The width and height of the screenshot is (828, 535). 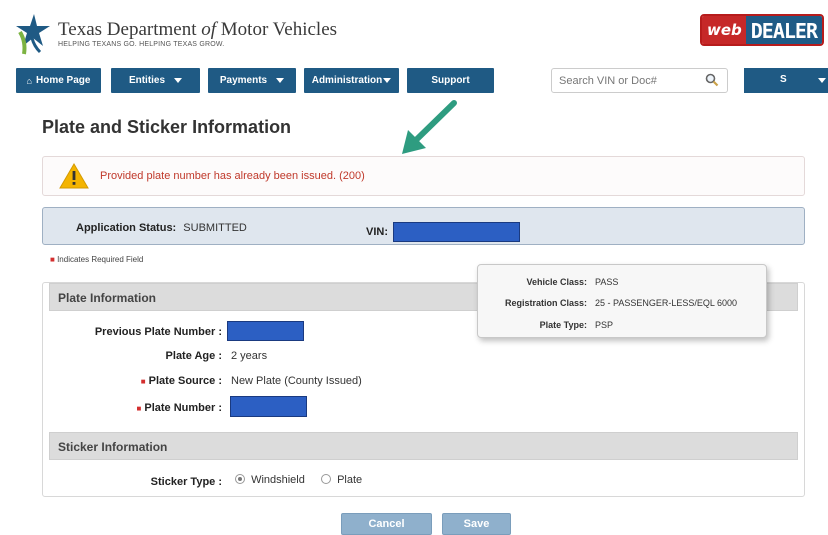 What do you see at coordinates (63, 80) in the screenshot?
I see `nav-home-label: Home Page` at bounding box center [63, 80].